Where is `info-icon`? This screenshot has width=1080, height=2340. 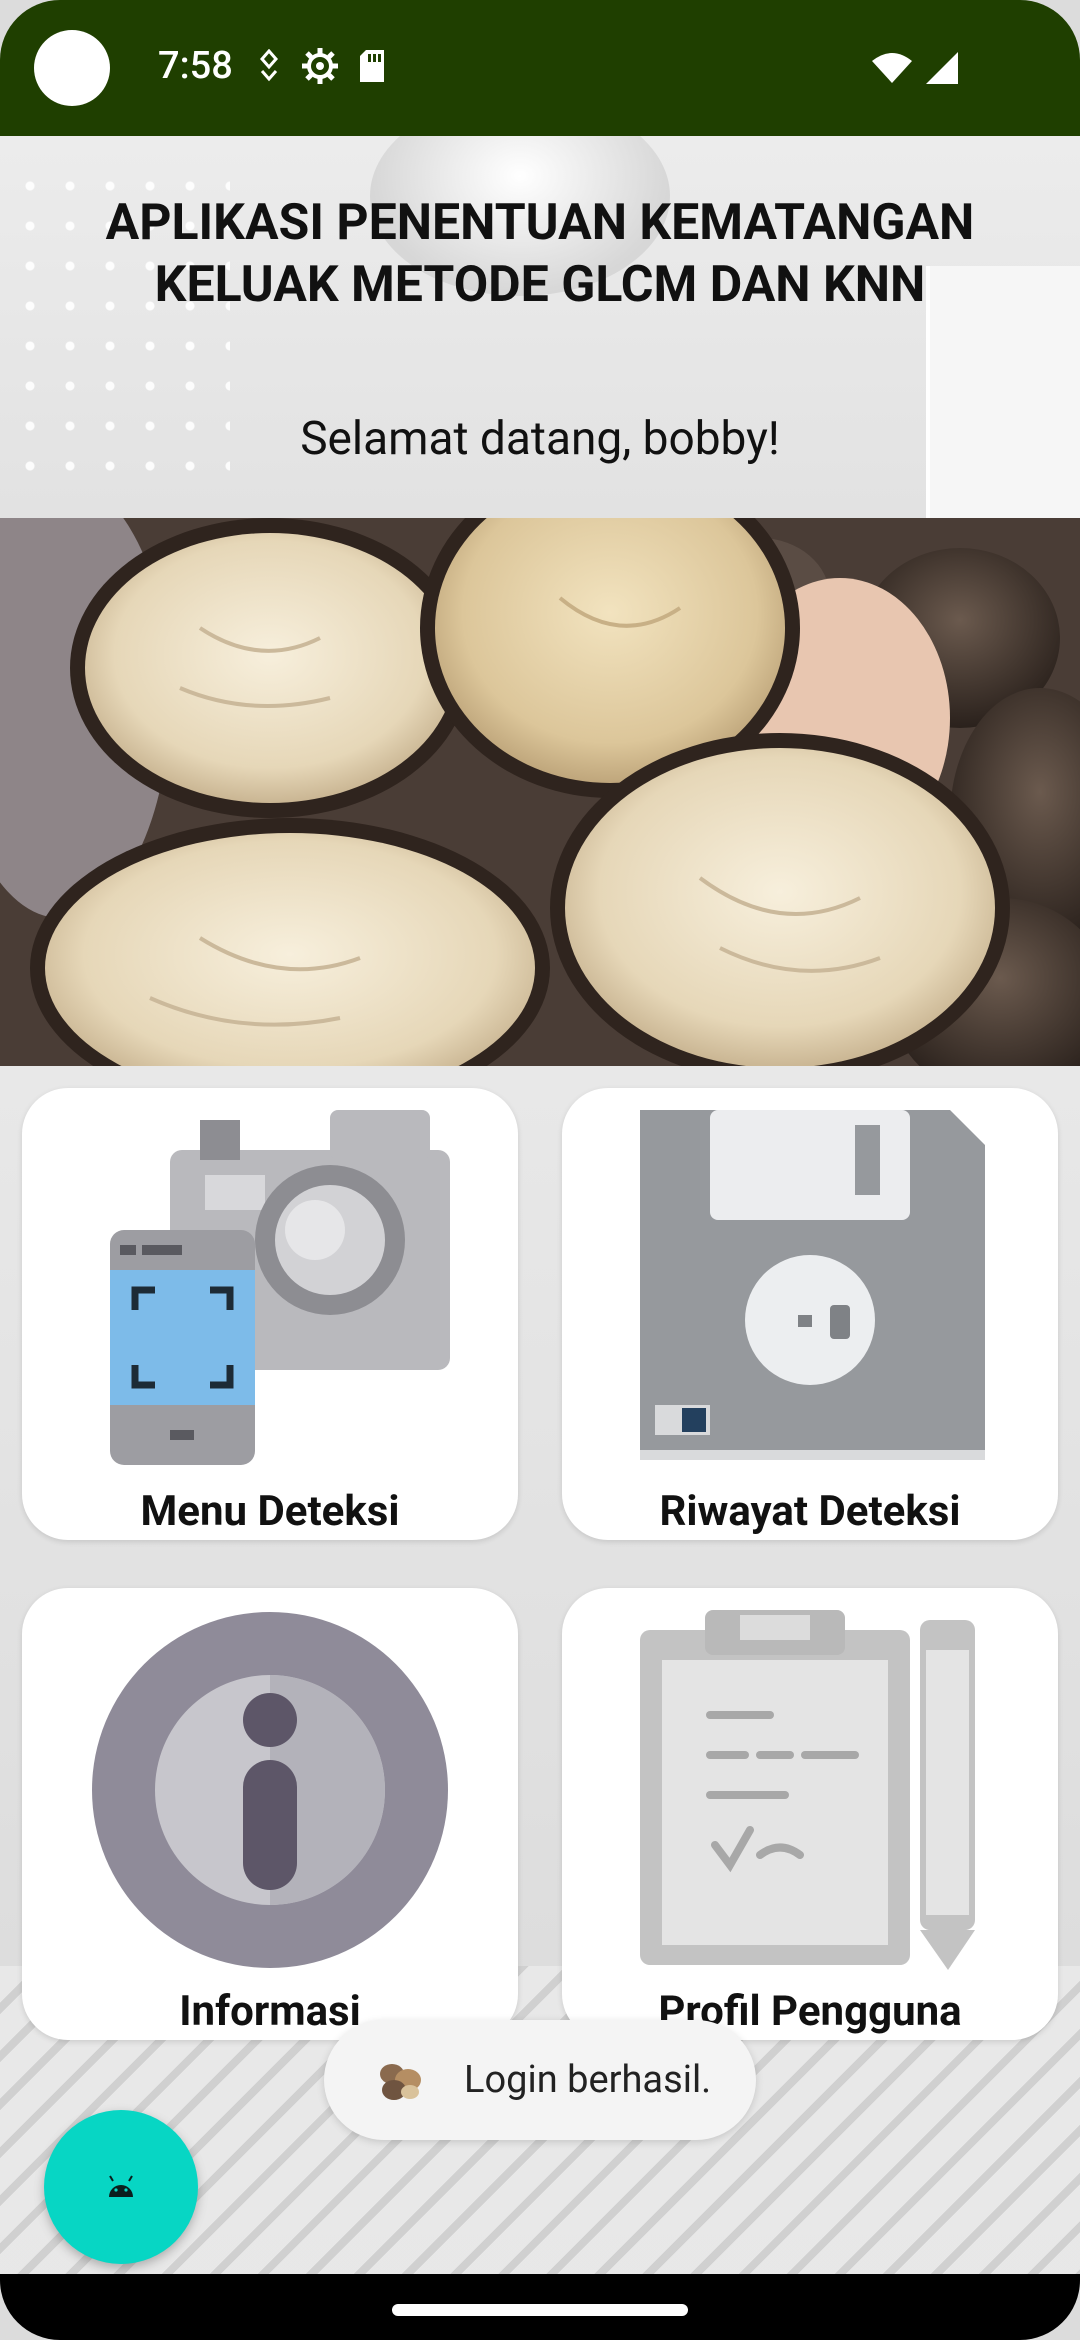
info-icon is located at coordinates (270, 1790).